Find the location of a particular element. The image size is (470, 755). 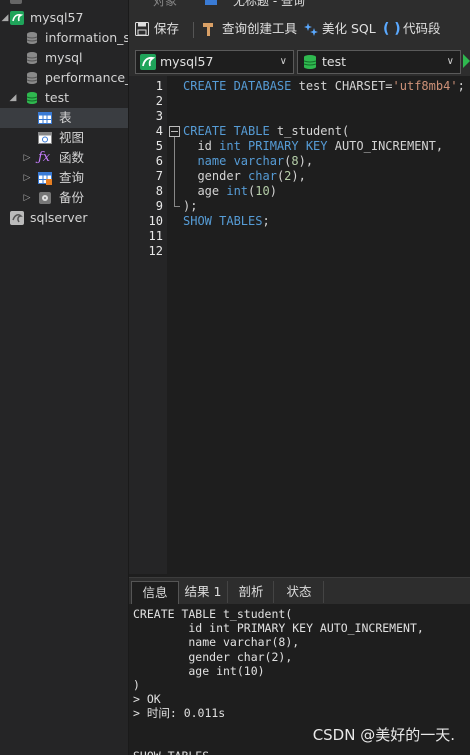

line-number: 3 is located at coordinates (159, 116).